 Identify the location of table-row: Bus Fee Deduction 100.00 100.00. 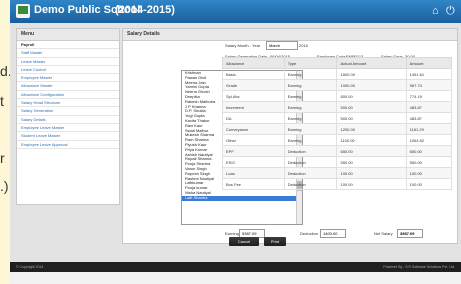
(337, 184).